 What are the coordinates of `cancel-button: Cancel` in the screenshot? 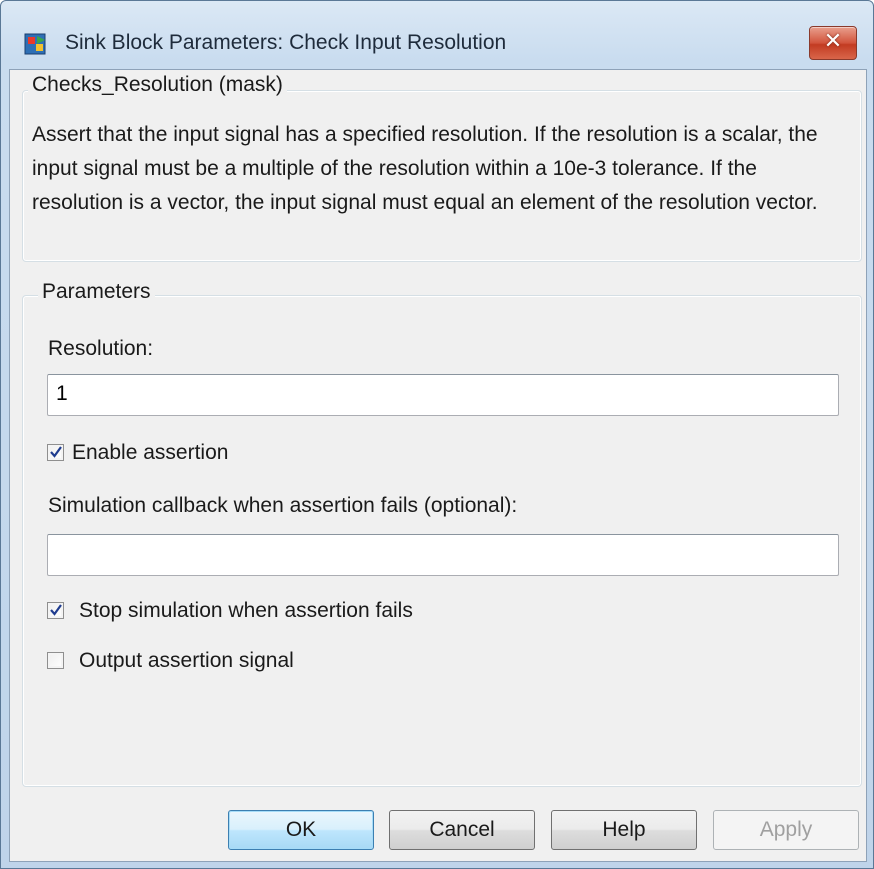 It's located at (462, 830).